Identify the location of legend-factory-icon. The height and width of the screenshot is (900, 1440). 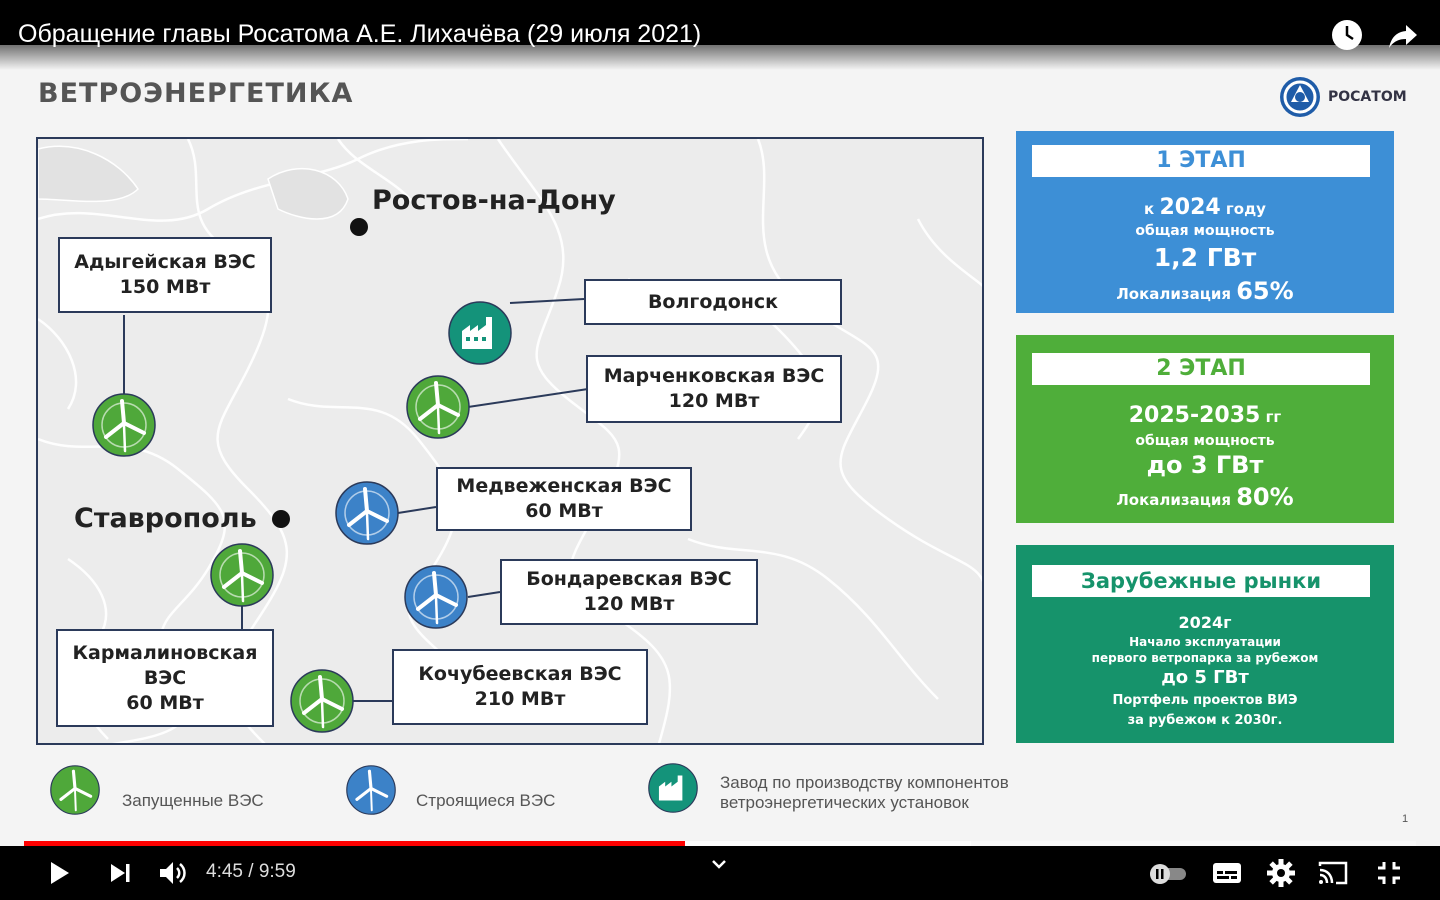
(673, 788).